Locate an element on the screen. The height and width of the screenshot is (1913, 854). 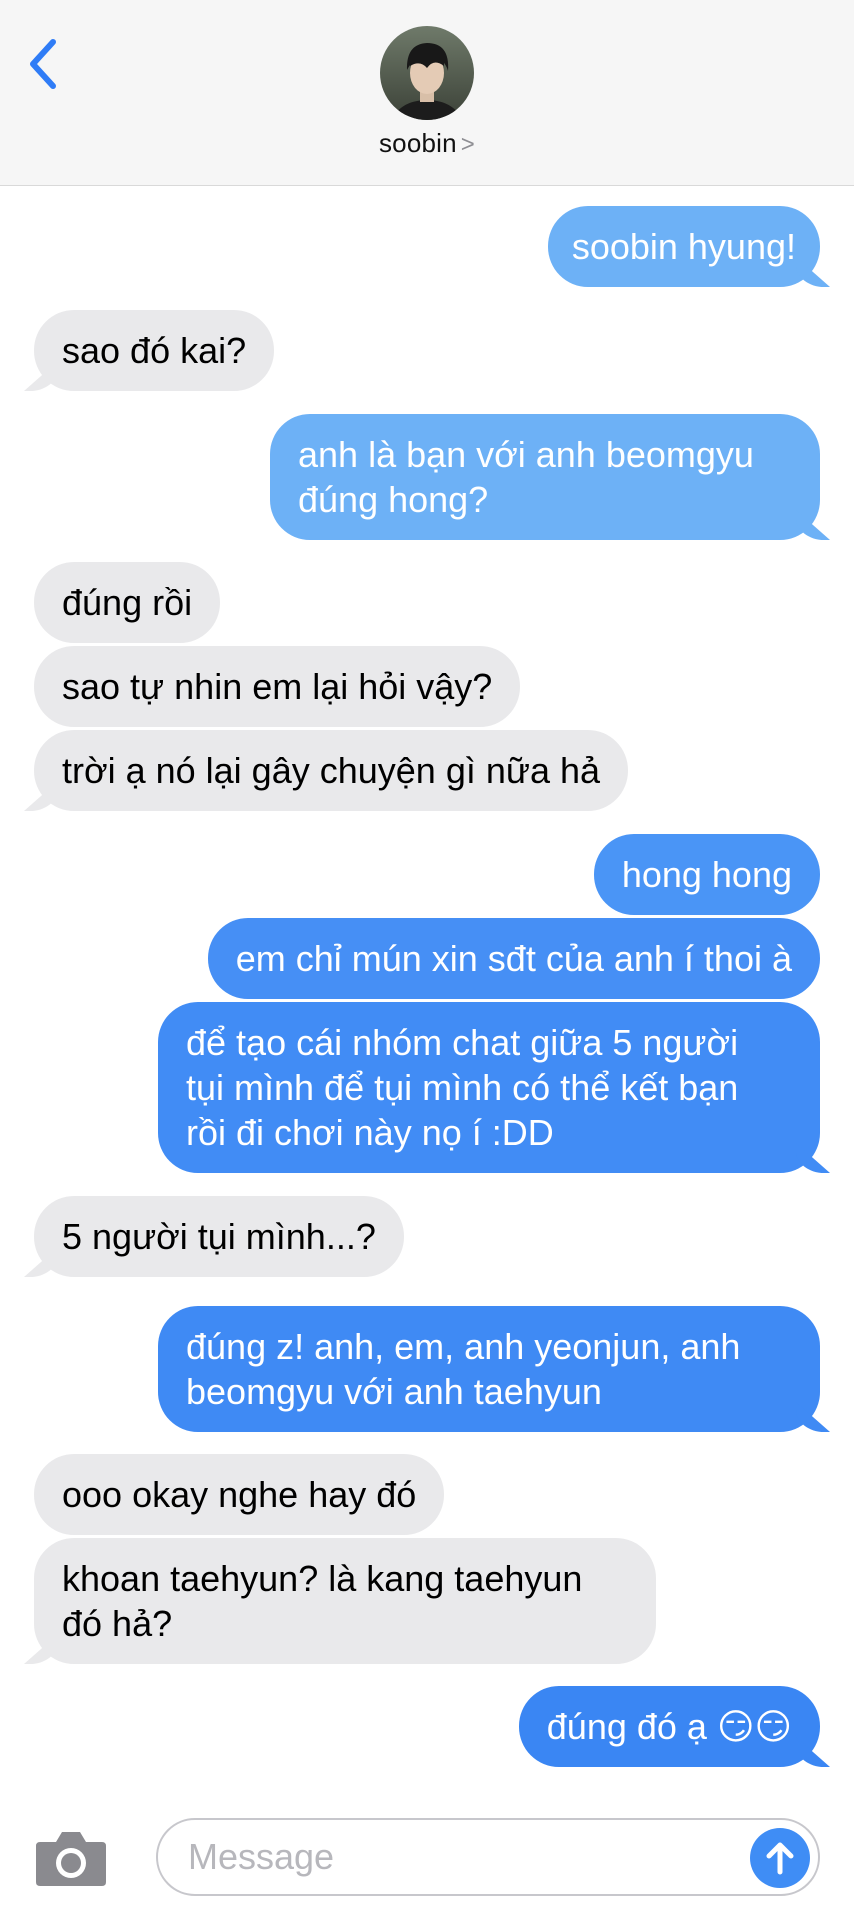
message-bubble-received: ooo okay nghe hay đó is located at coordinates (239, 1494).